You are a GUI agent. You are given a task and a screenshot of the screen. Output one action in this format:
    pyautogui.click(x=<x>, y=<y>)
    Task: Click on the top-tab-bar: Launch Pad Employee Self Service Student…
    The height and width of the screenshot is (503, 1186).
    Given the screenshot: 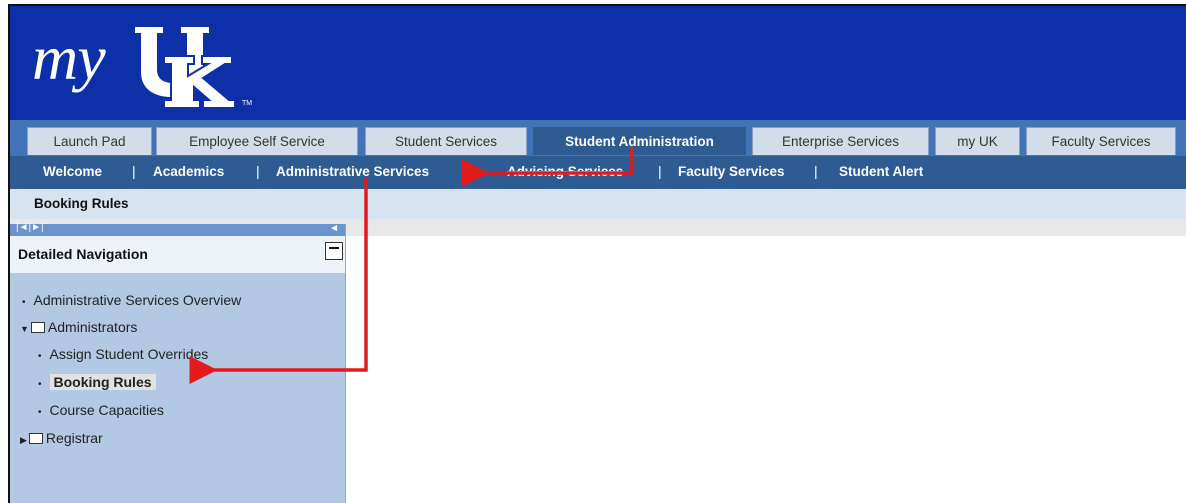 What is the action you would take?
    pyautogui.click(x=598, y=138)
    